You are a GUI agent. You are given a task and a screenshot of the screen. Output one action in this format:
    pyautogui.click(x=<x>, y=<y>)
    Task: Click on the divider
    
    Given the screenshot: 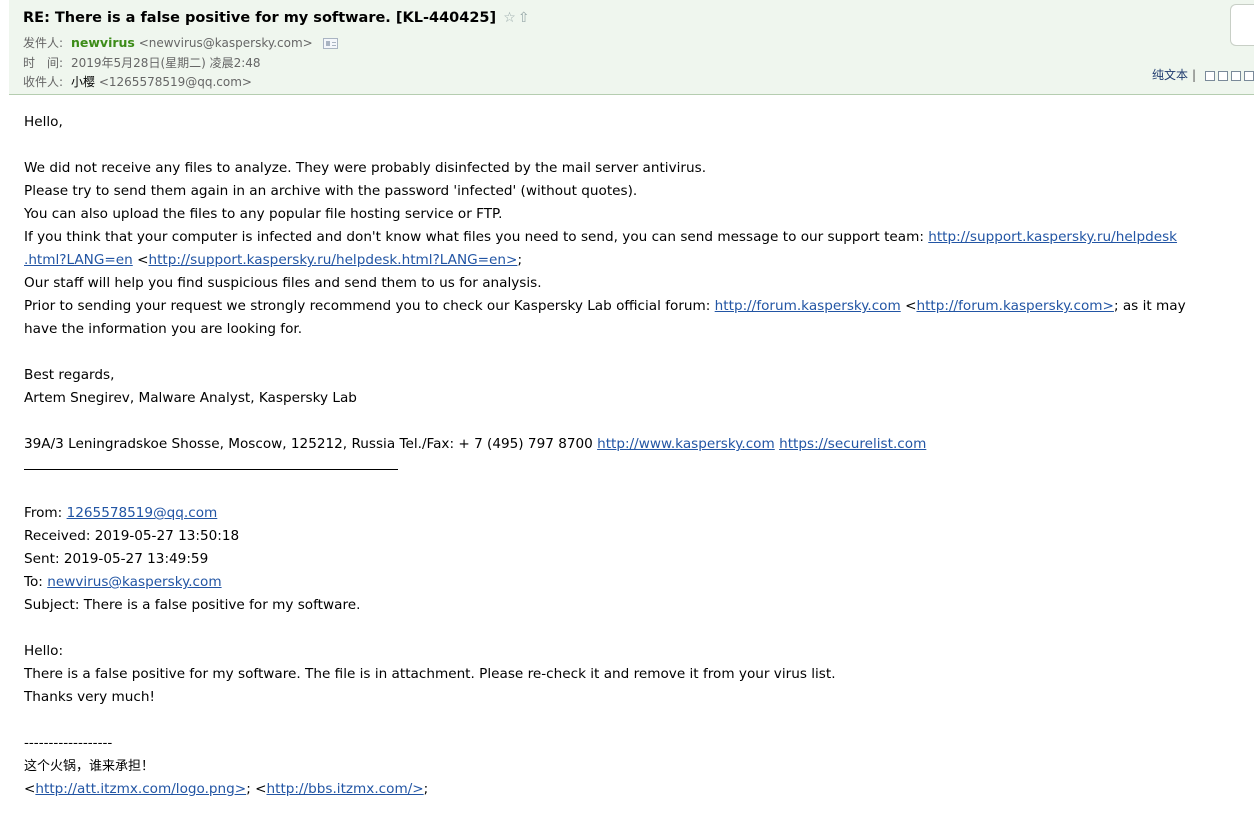 What is the action you would take?
    pyautogui.click(x=638, y=467)
    